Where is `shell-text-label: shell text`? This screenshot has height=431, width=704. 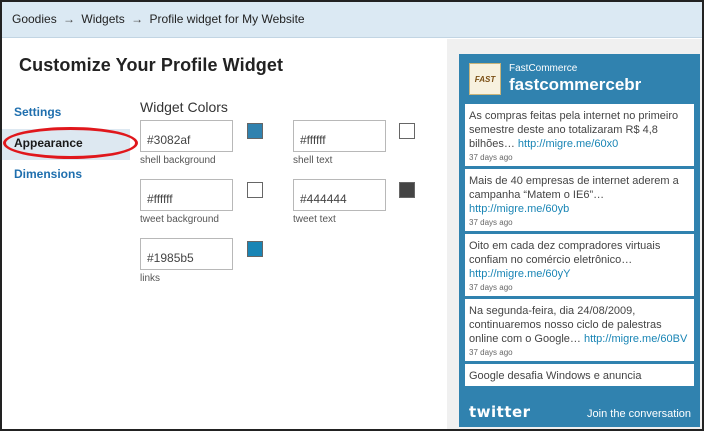 shell-text-label: shell text is located at coordinates (313, 160).